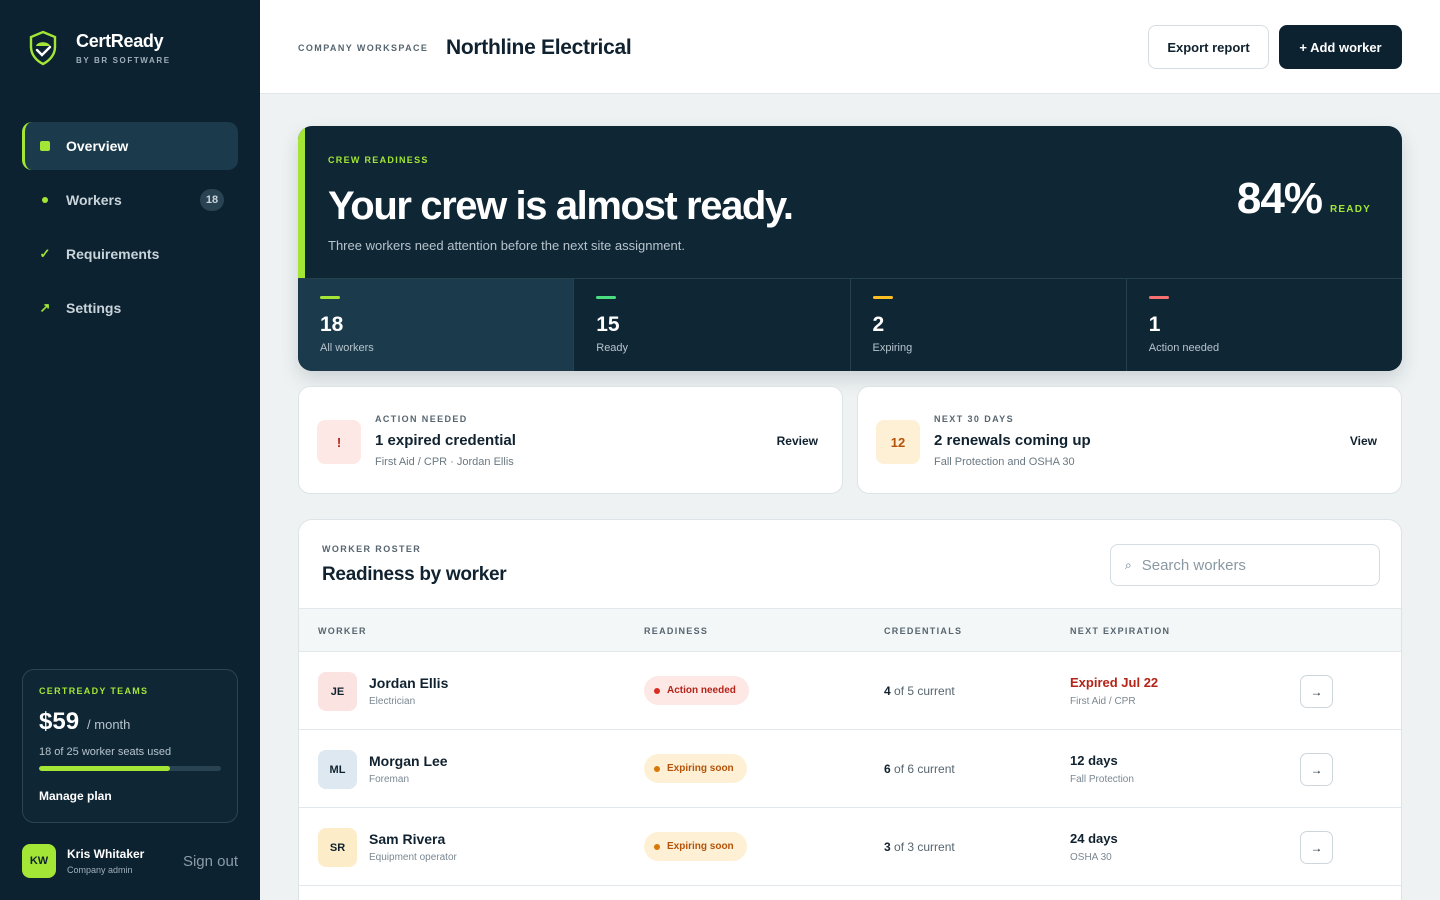  I want to click on stat-value: 2, so click(878, 324).